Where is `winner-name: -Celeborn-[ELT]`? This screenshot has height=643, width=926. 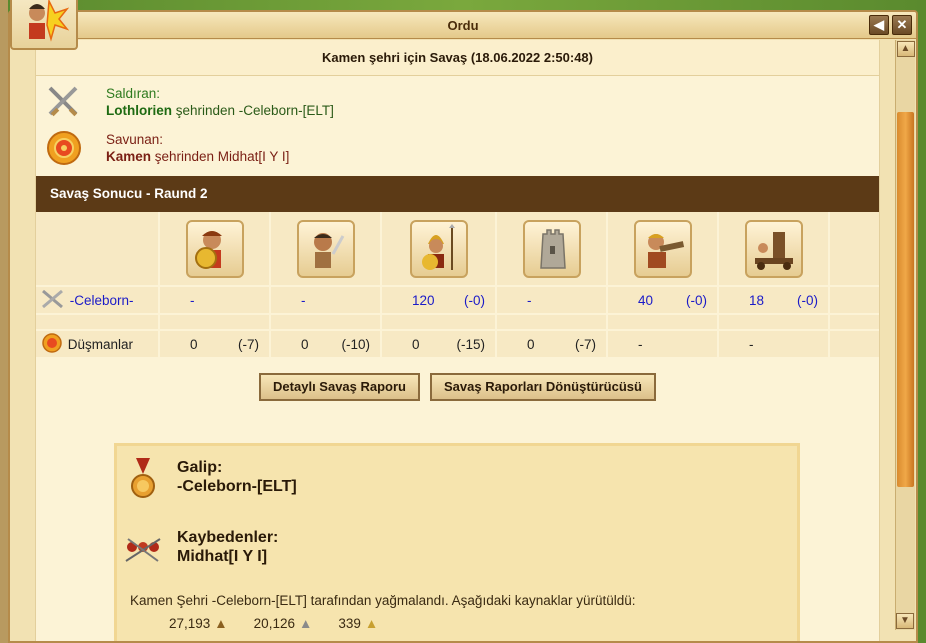 winner-name: -Celeborn-[ELT] is located at coordinates (237, 486).